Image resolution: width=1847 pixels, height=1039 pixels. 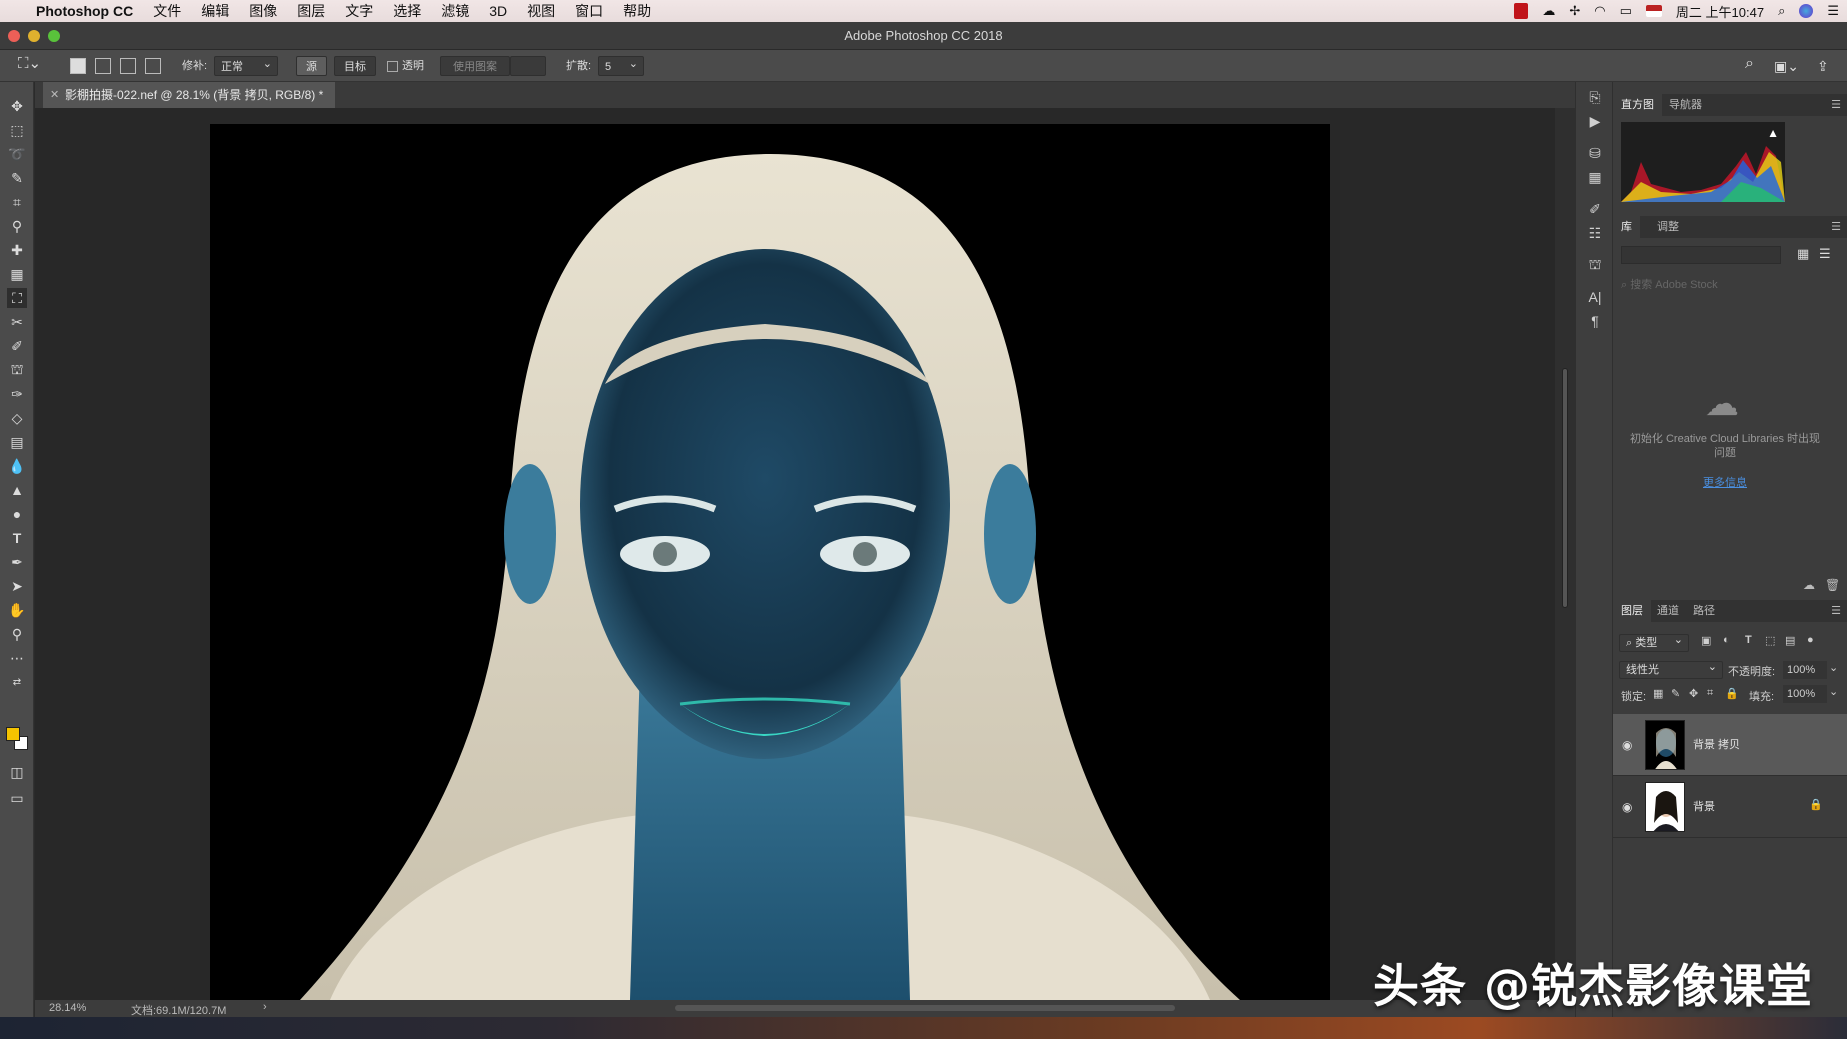 What do you see at coordinates (1823, 66) in the screenshot?
I see `share-icon: ⇪` at bounding box center [1823, 66].